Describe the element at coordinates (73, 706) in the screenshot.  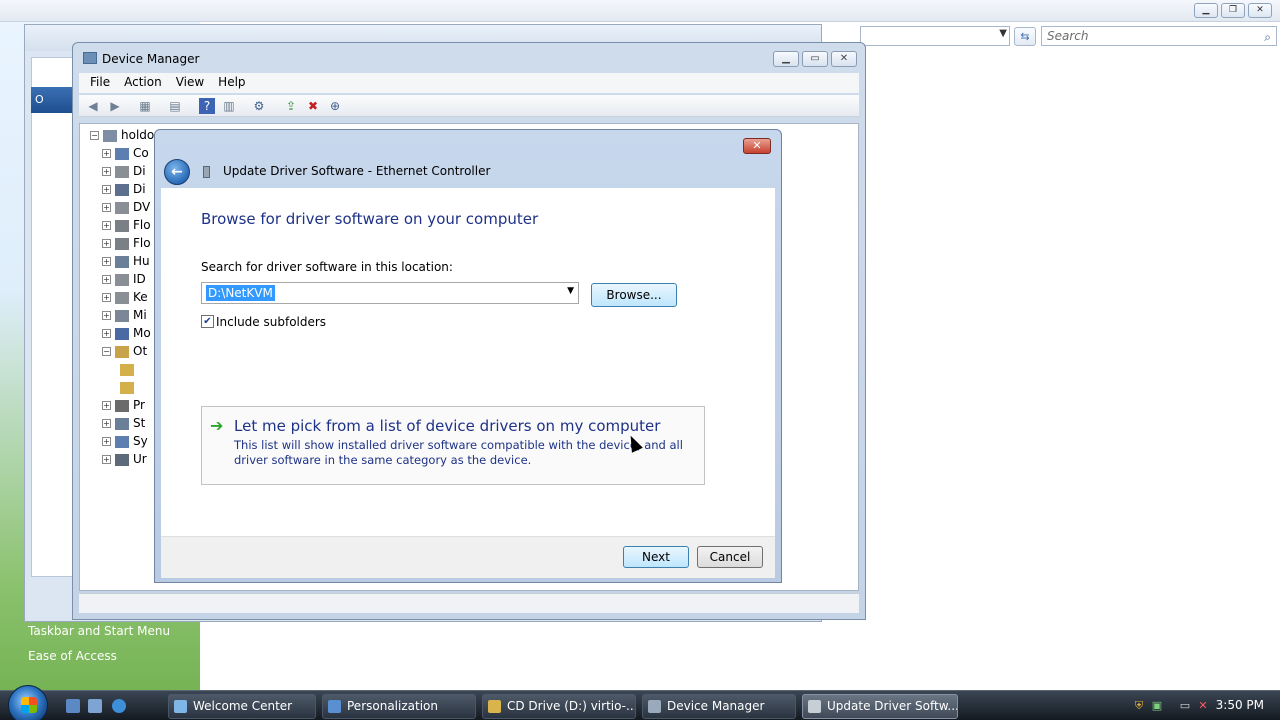
I see `show-desktop-icon` at that location.